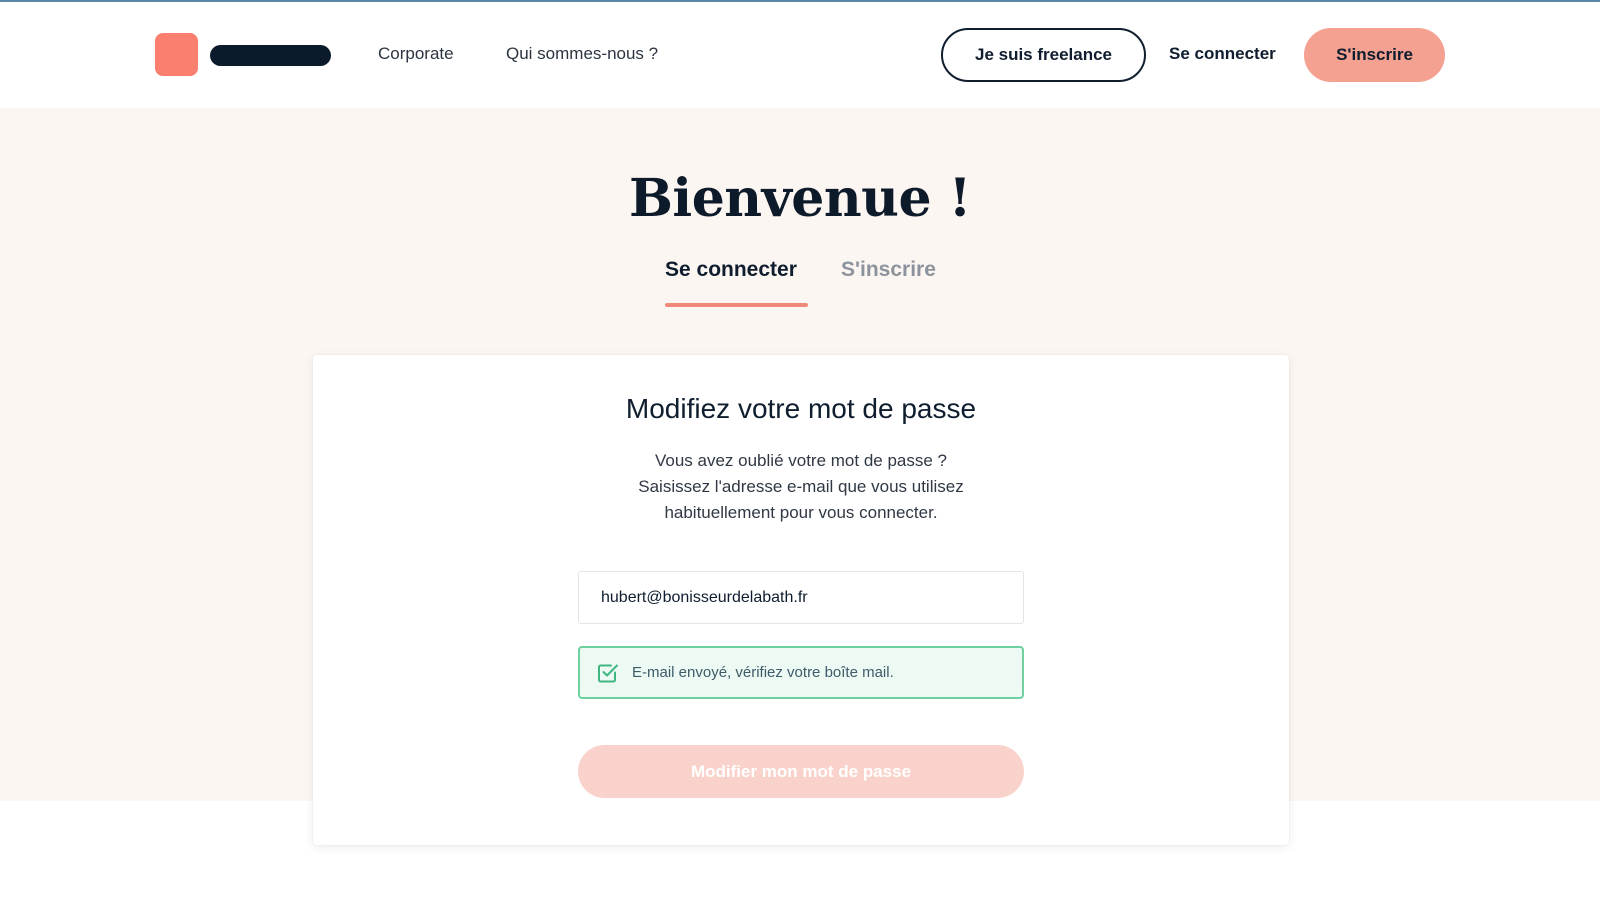  What do you see at coordinates (1043, 55) in the screenshot?
I see `freelance-button: Je suis freelance` at bounding box center [1043, 55].